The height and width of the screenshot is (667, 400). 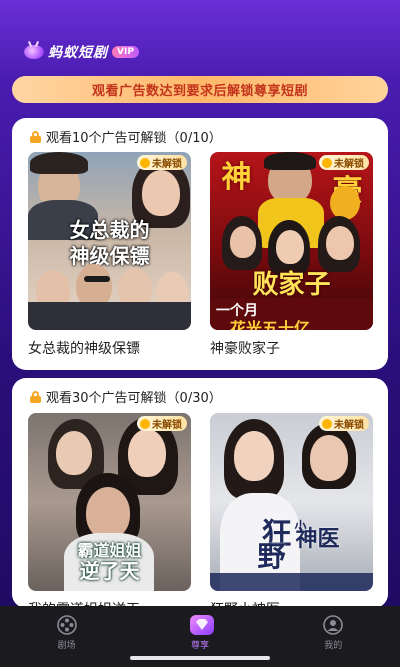 What do you see at coordinates (78, 53) in the screenshot?
I see `app-name: 蚂蚁短剧` at bounding box center [78, 53].